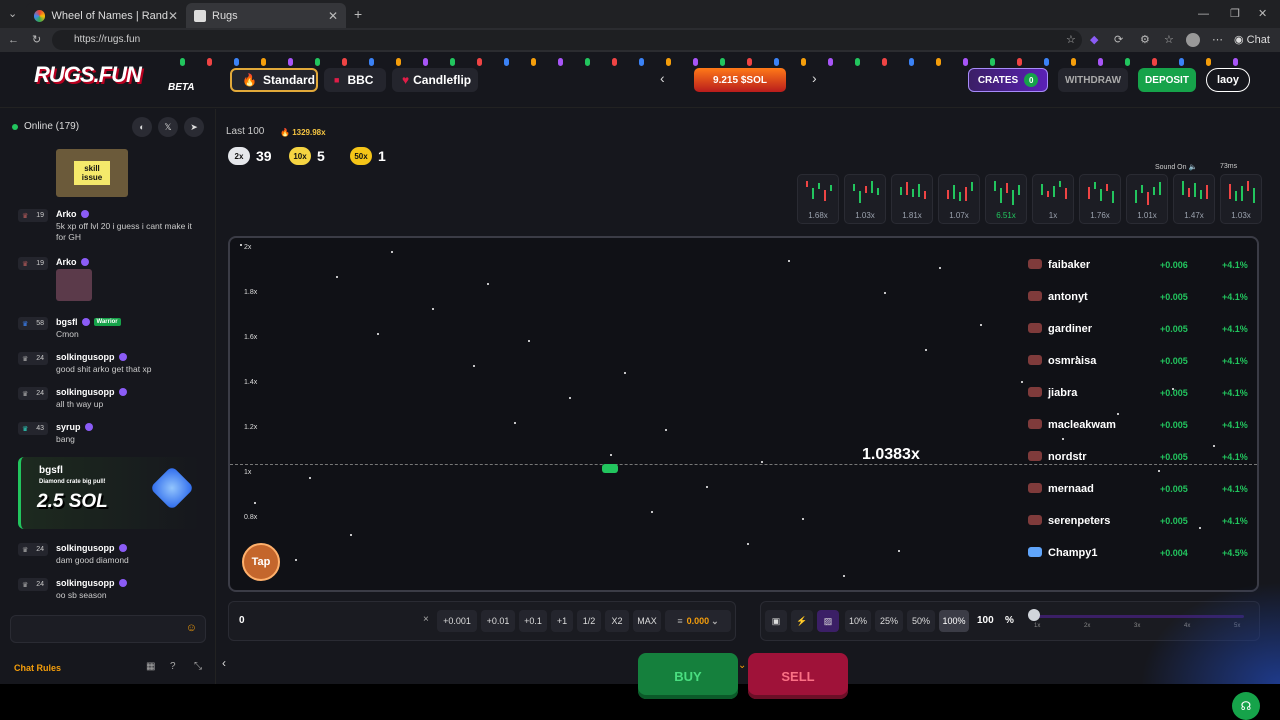 This screenshot has height=720, width=1280. I want to click on leverage-slider-knob, so click(1034, 615).